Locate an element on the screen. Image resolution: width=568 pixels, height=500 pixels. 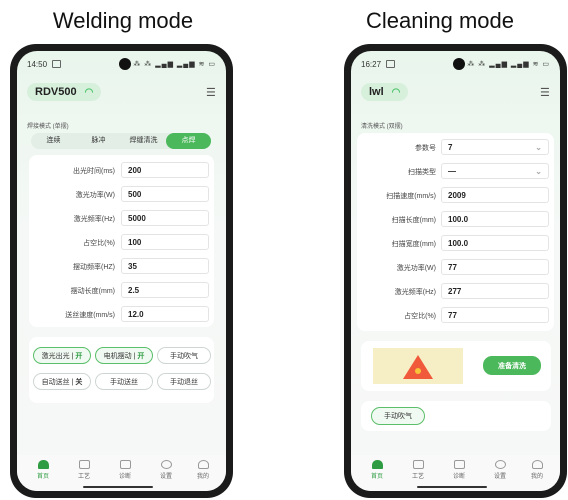
manual-feed-button: 手动送丝 is located at coordinates (124, 381).